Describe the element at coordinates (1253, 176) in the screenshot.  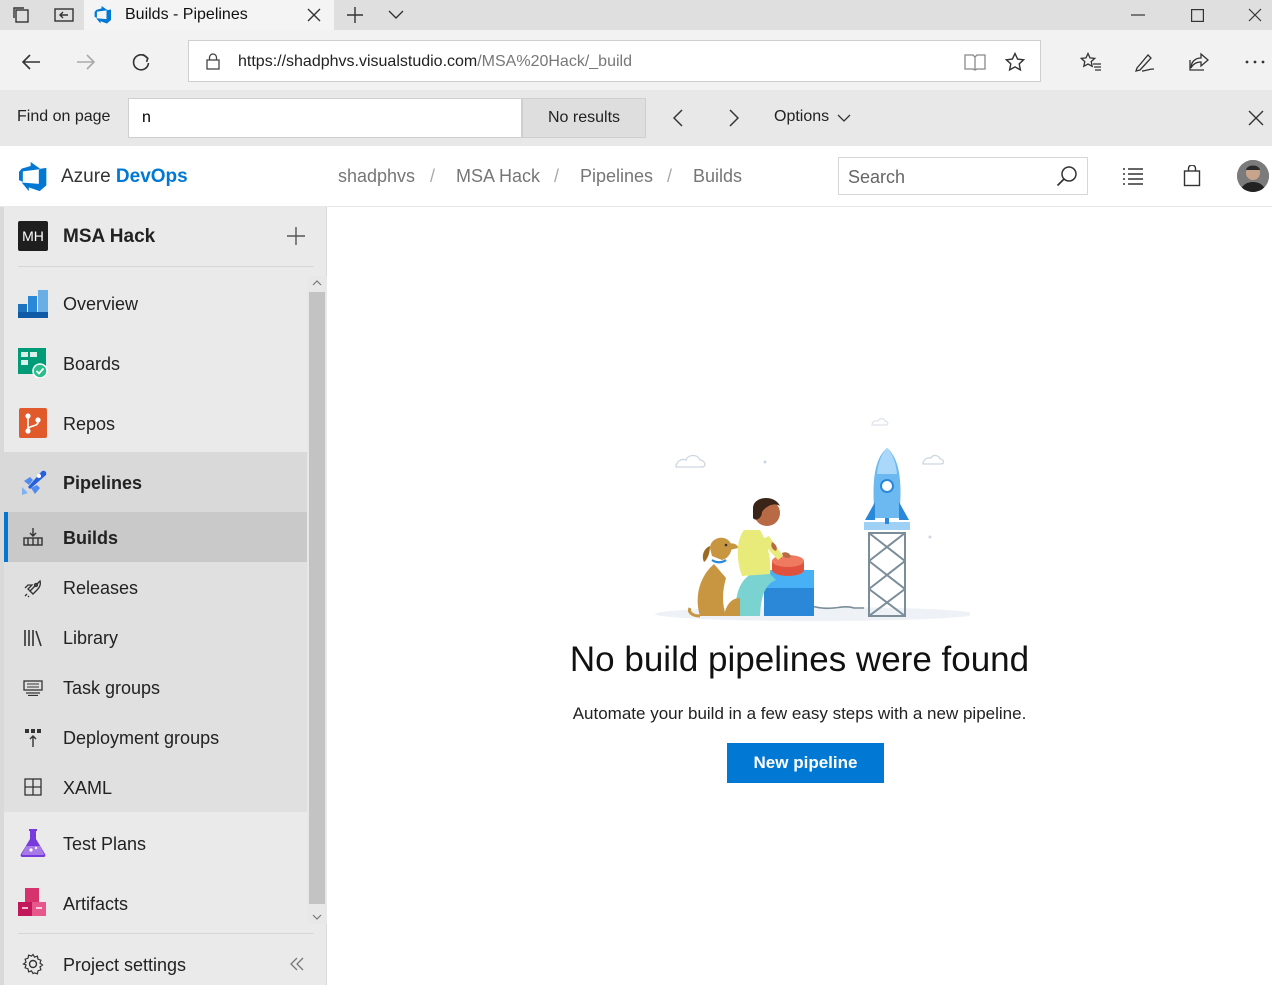
I see `avatar` at that location.